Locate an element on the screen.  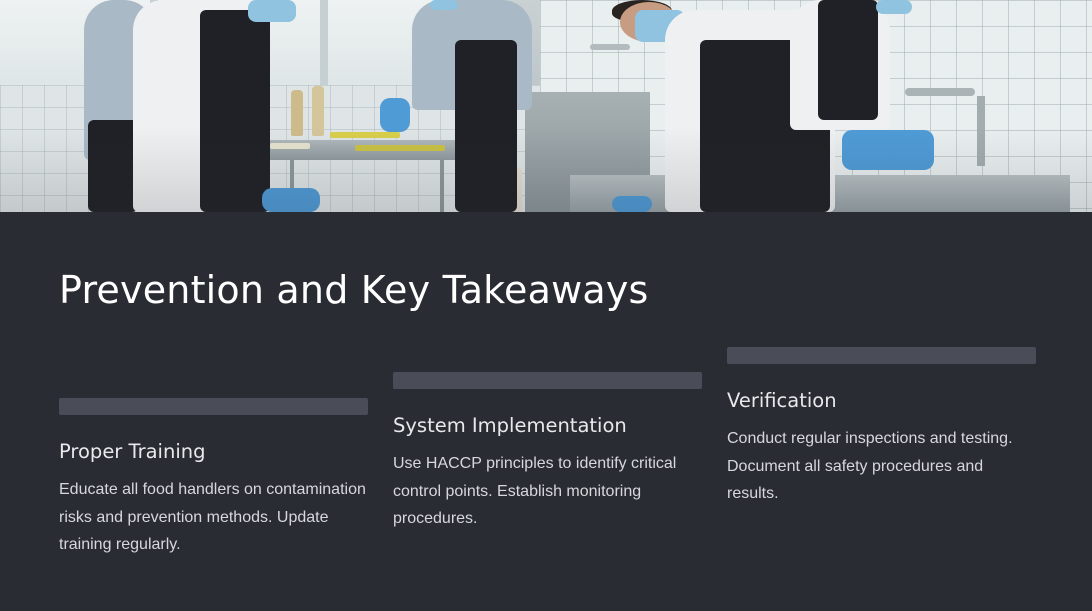
card-heading: Proper Training is located at coordinates (132, 451).